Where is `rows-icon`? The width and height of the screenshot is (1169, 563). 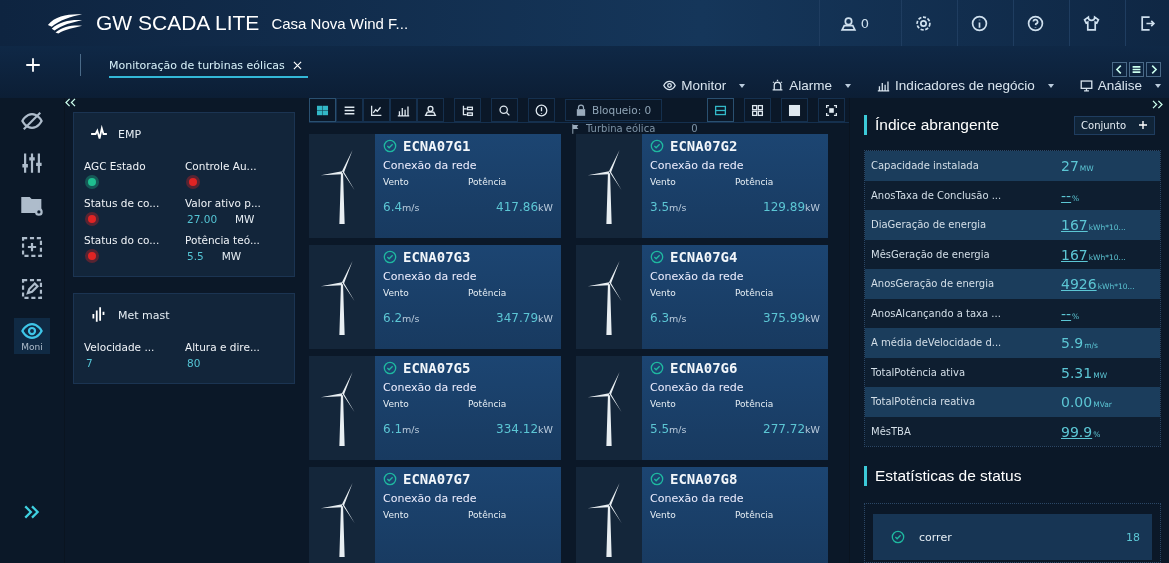 rows-icon is located at coordinates (720, 110).